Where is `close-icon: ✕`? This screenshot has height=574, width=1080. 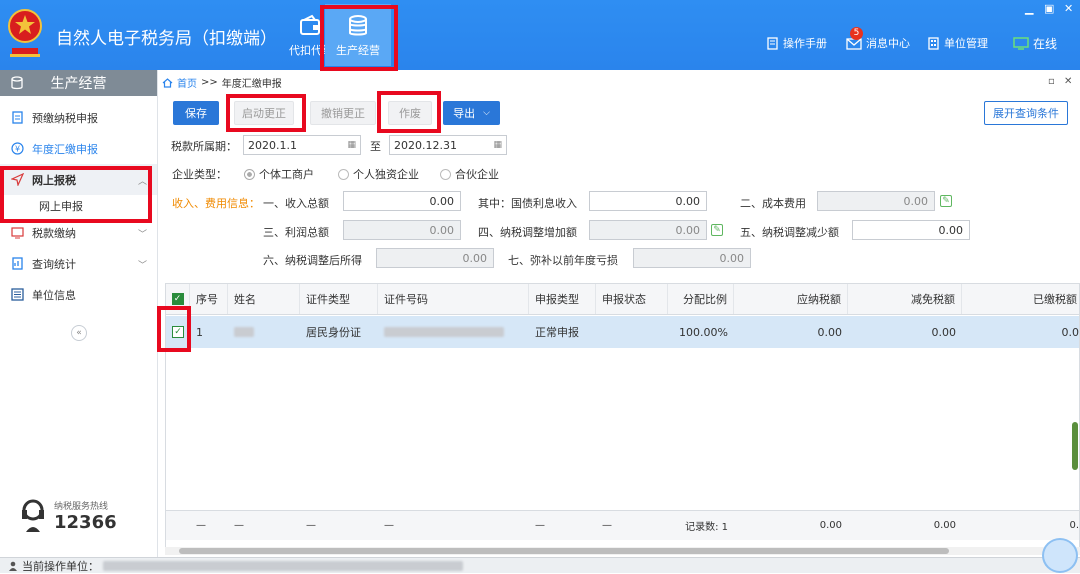
close-icon: ✕ is located at coordinates (1068, 8).